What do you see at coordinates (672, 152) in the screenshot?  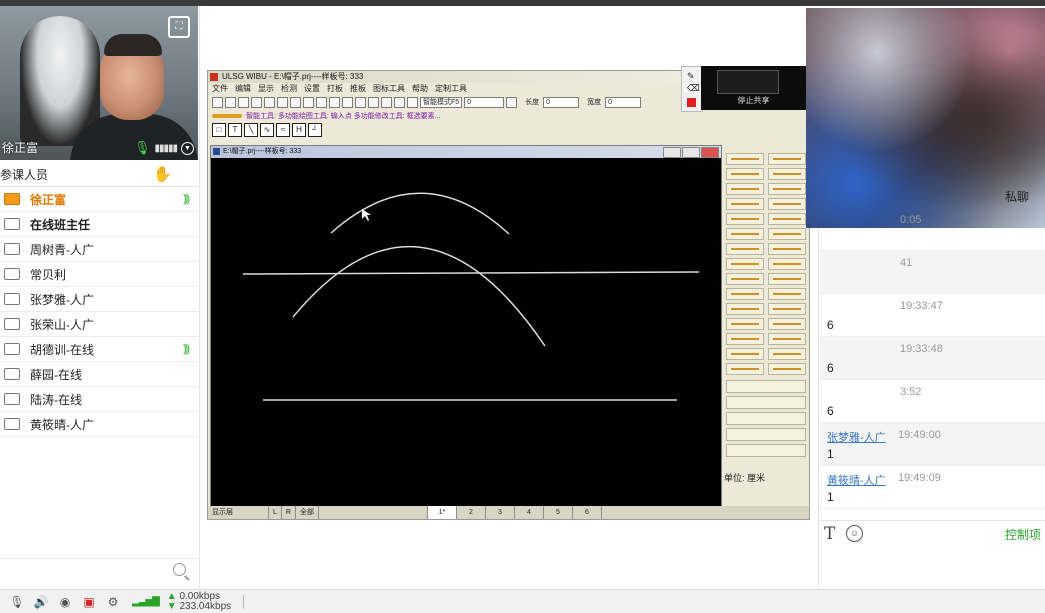 I see `minimize-icon` at bounding box center [672, 152].